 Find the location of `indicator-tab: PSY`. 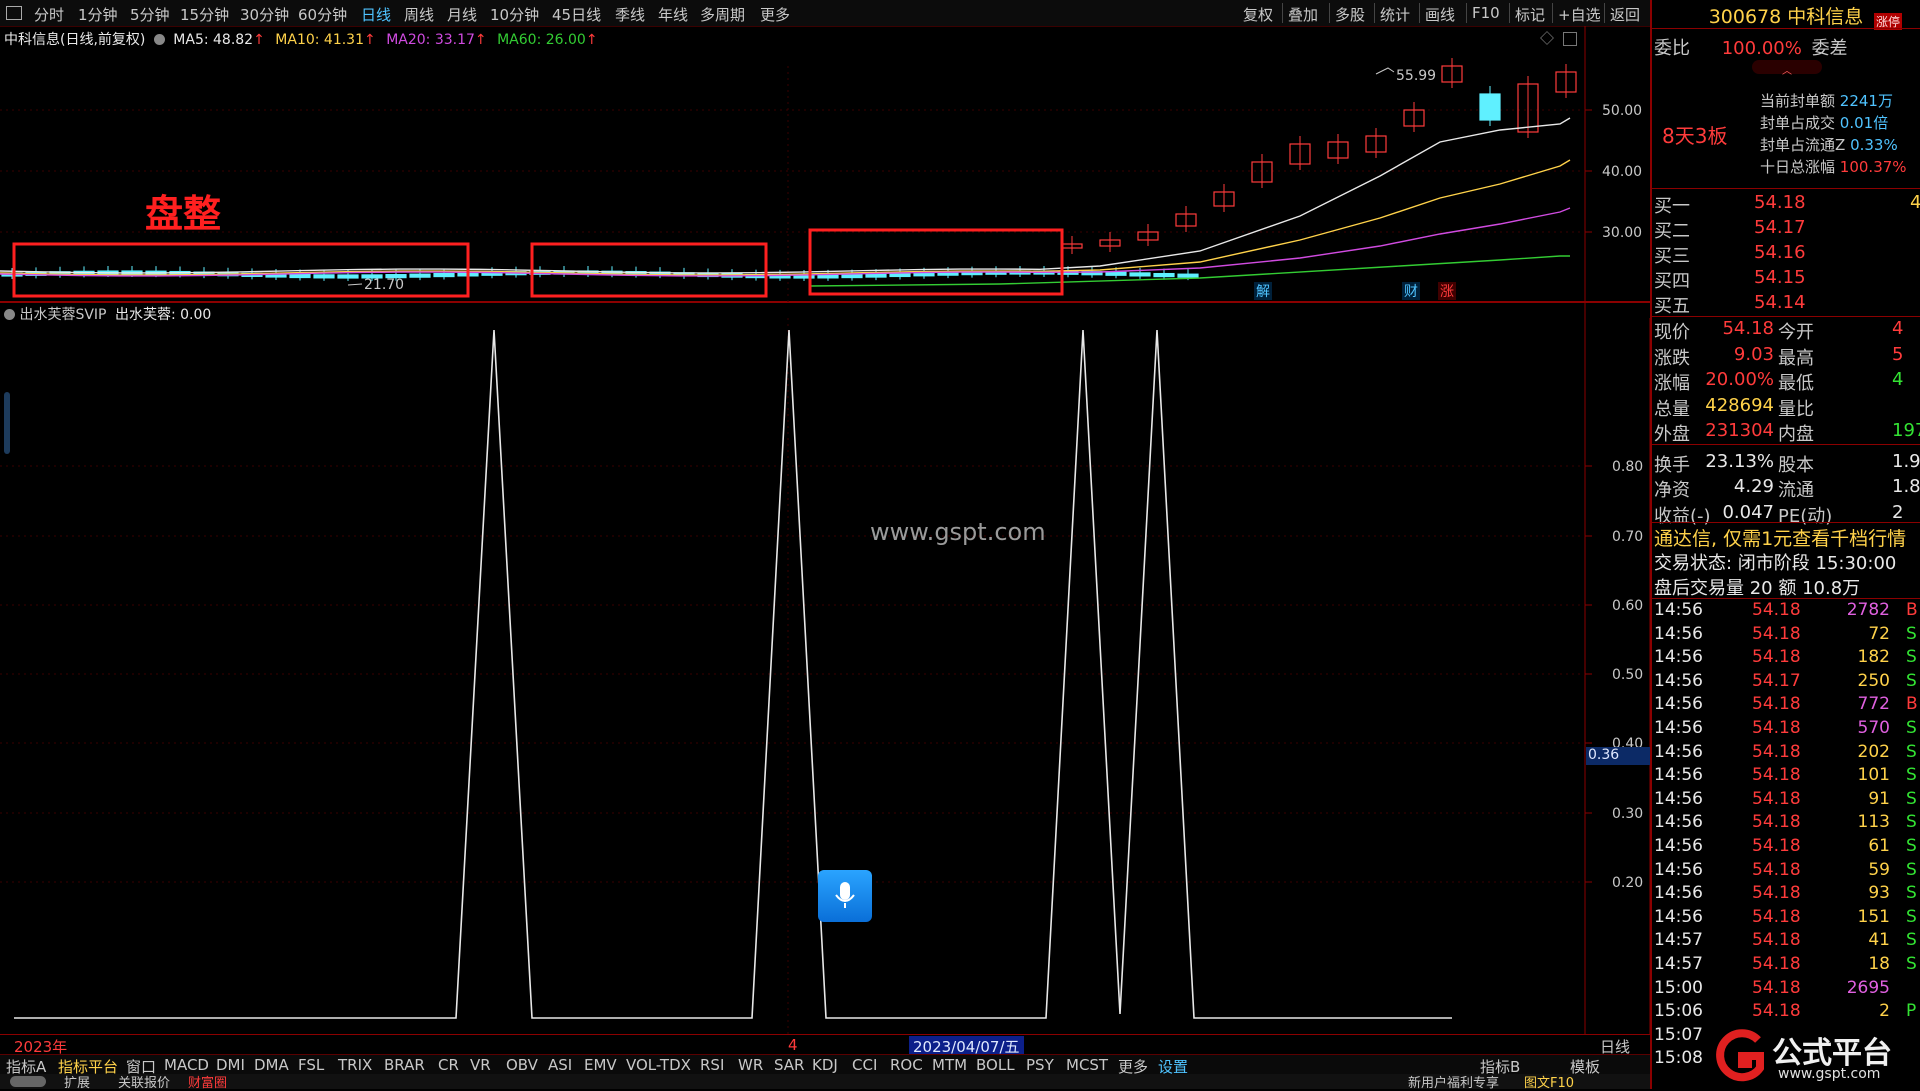

indicator-tab: PSY is located at coordinates (1040, 1065).